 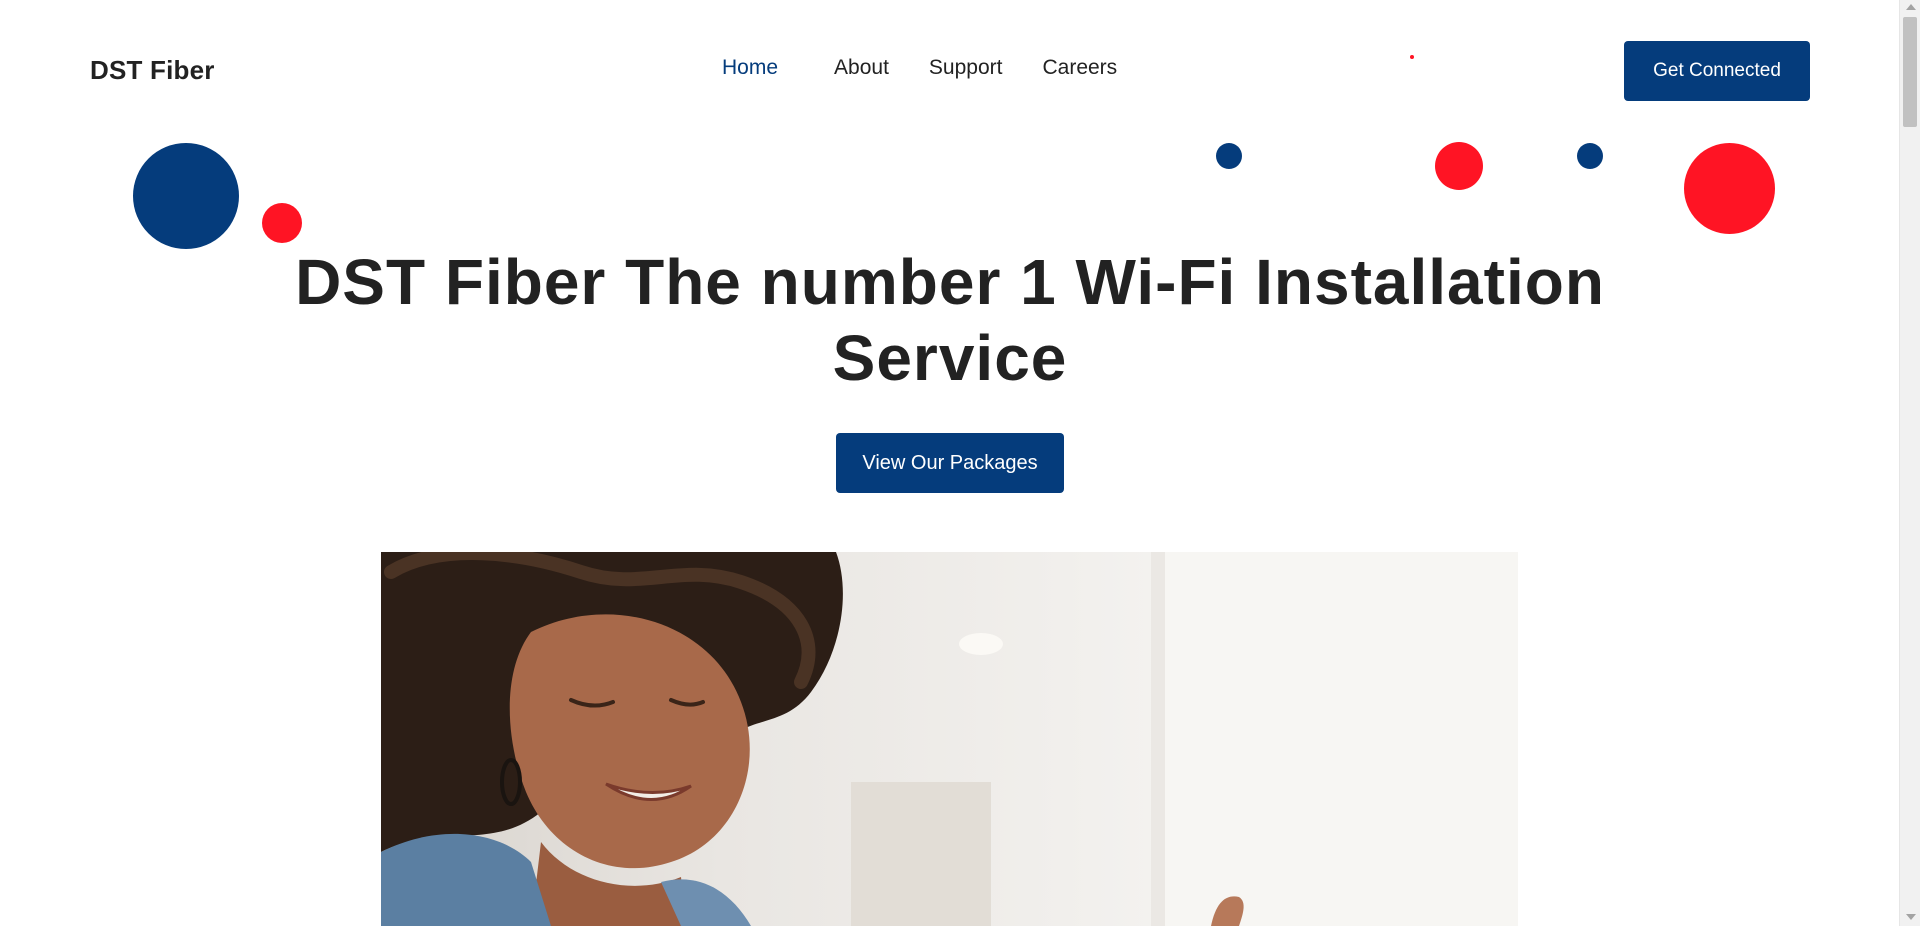 What do you see at coordinates (921, 854) in the screenshot?
I see `hallway` at bounding box center [921, 854].